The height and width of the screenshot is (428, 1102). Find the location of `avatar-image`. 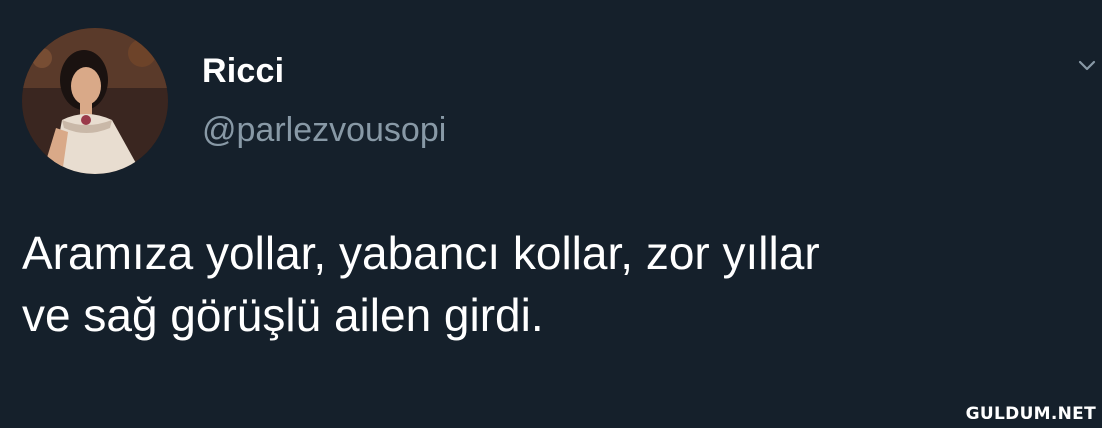

avatar-image is located at coordinates (95, 101).